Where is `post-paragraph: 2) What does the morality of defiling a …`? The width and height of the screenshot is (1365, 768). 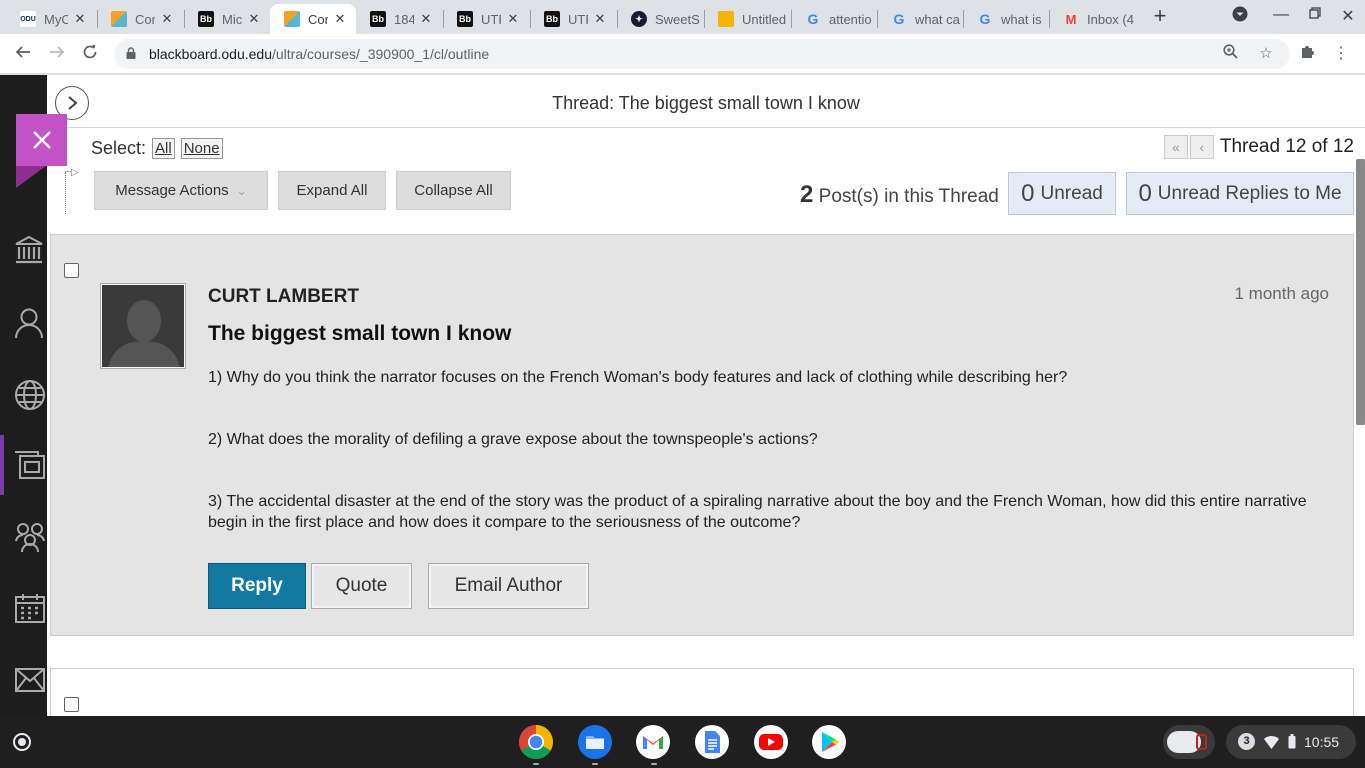
post-paragraph: 2) What does the morality of defiling a … is located at coordinates (513, 439).